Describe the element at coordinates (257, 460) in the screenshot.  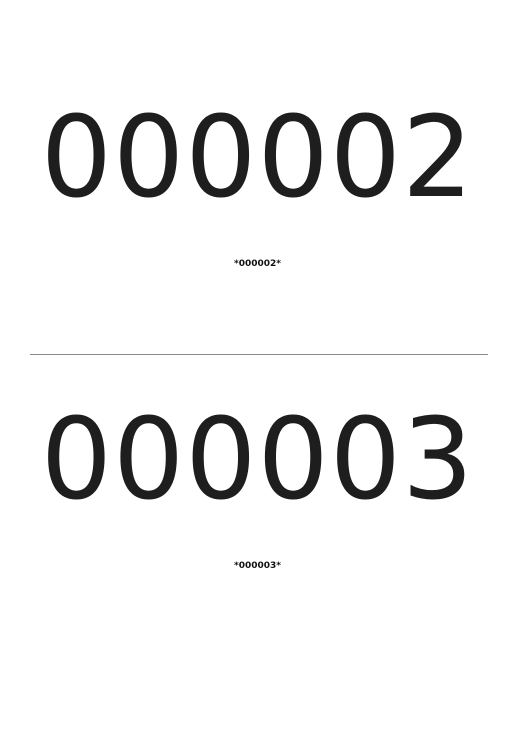
I see `label-number: 000003` at that location.